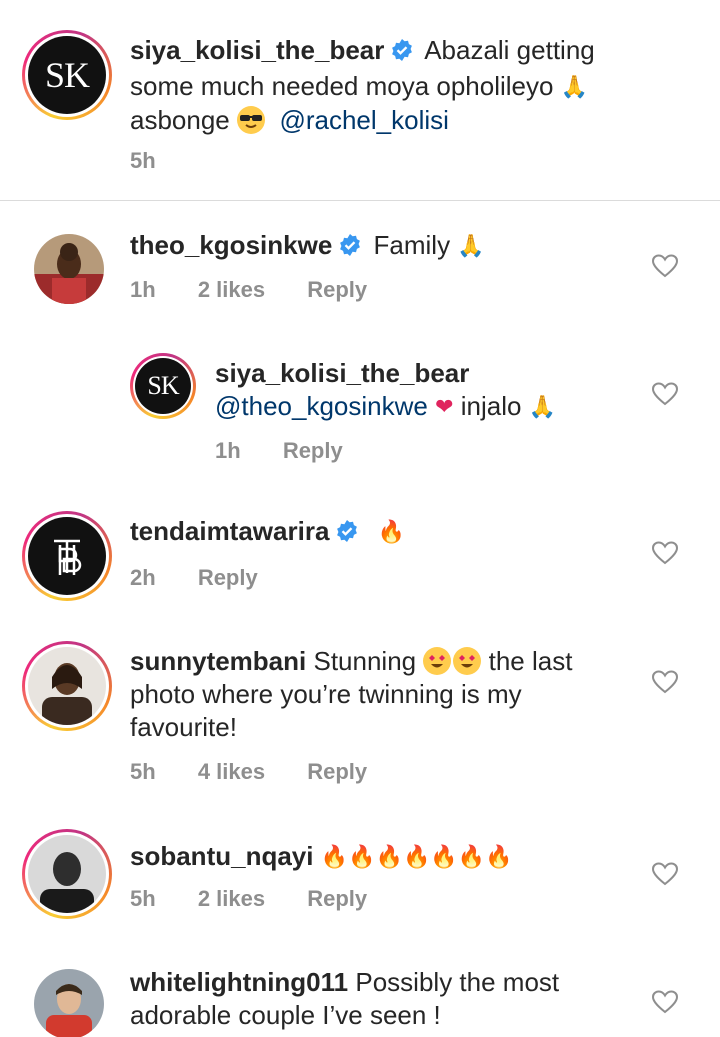 Image resolution: width=720 pixels, height=1037 pixels. What do you see at coordinates (365, 661) in the screenshot?
I see `comment-text: Stunning` at bounding box center [365, 661].